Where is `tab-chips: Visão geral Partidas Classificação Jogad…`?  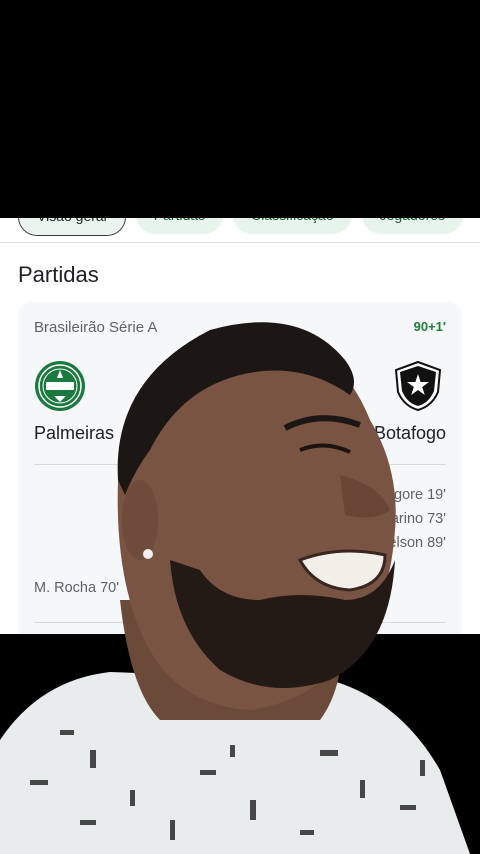 tab-chips: Visão geral Partidas Classificação Jogad… is located at coordinates (241, 227).